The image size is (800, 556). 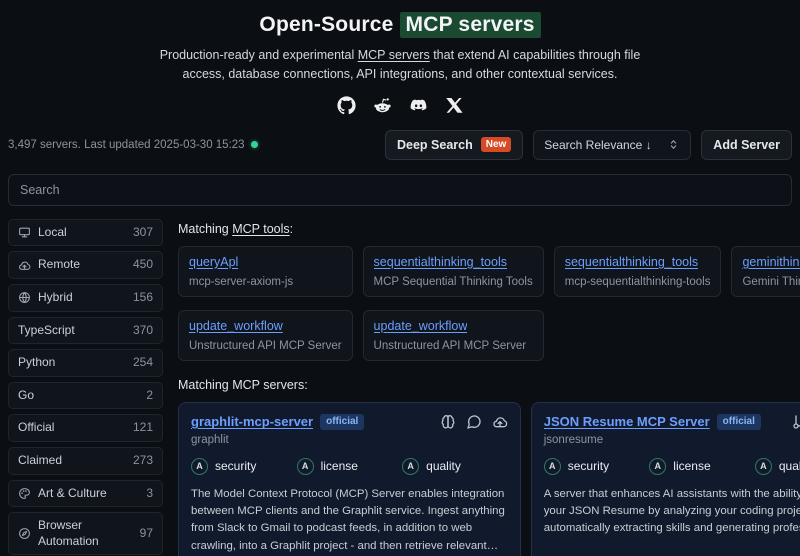 I want to click on mcp-servers-link: MCP servers, so click(x=394, y=55).